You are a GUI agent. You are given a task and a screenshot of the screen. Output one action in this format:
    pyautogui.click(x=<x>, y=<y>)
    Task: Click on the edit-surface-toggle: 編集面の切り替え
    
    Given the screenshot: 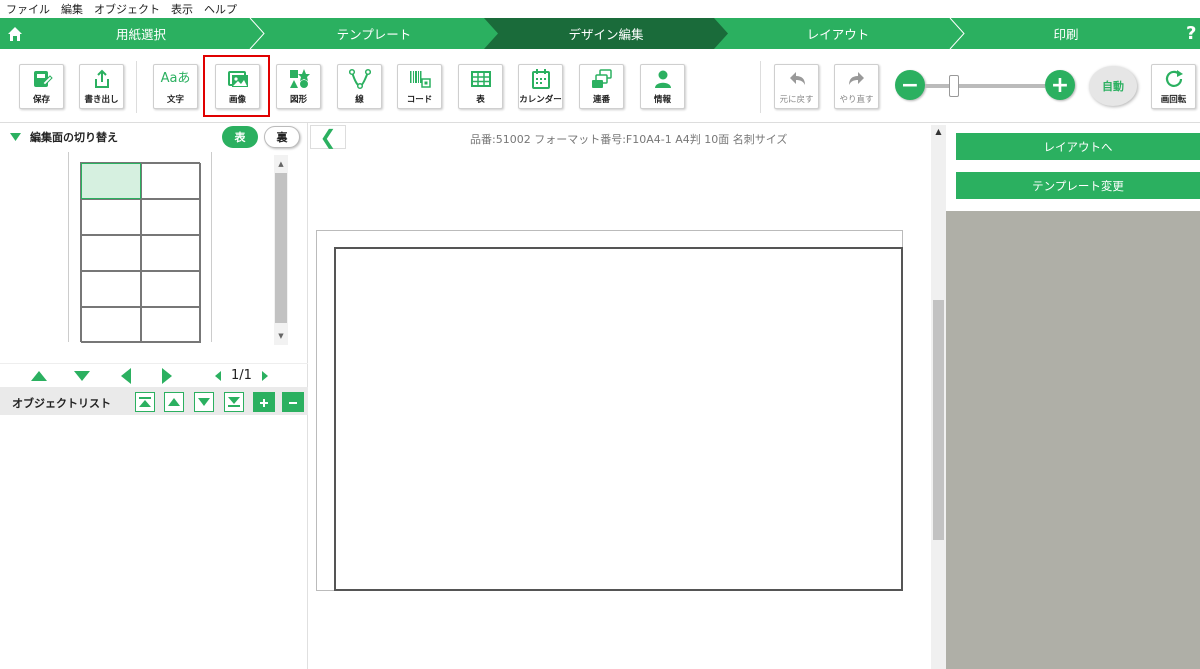 What is the action you would take?
    pyautogui.click(x=64, y=137)
    